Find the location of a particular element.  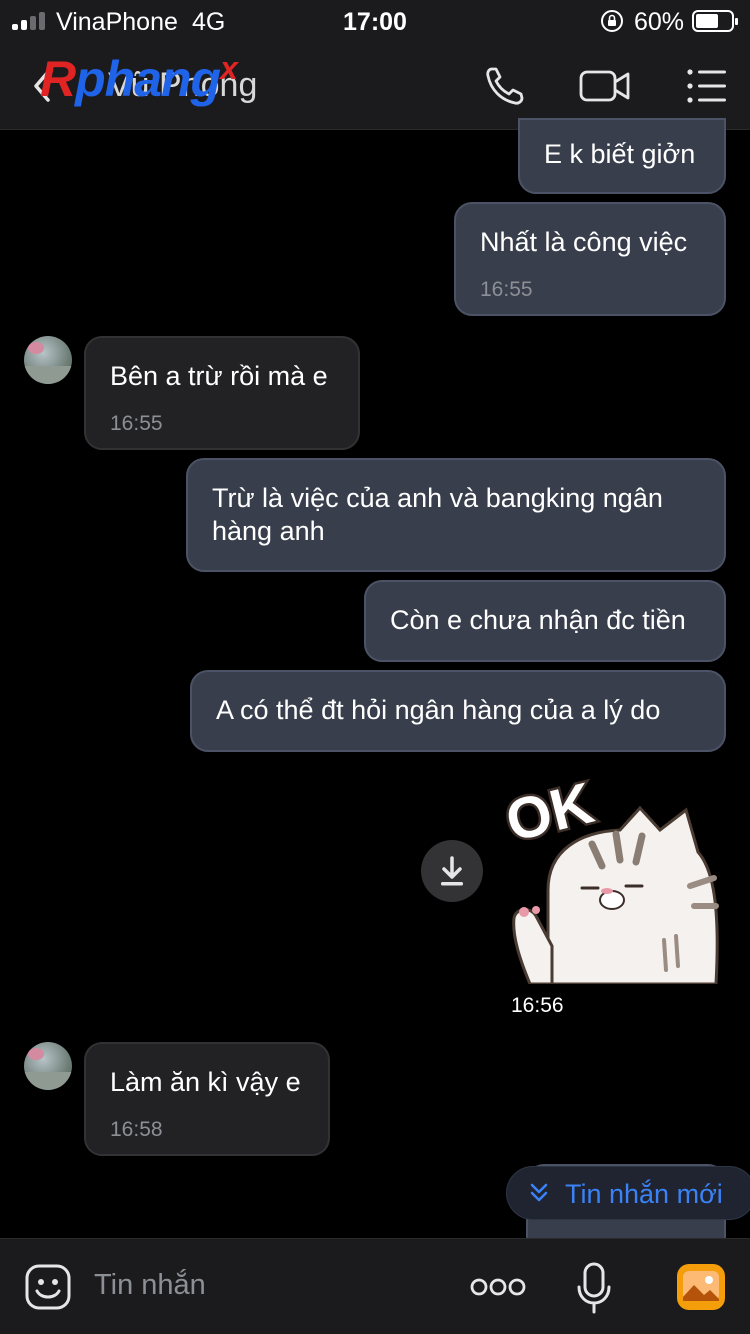

ok-cat-sticker: OK is located at coordinates (615, 872).